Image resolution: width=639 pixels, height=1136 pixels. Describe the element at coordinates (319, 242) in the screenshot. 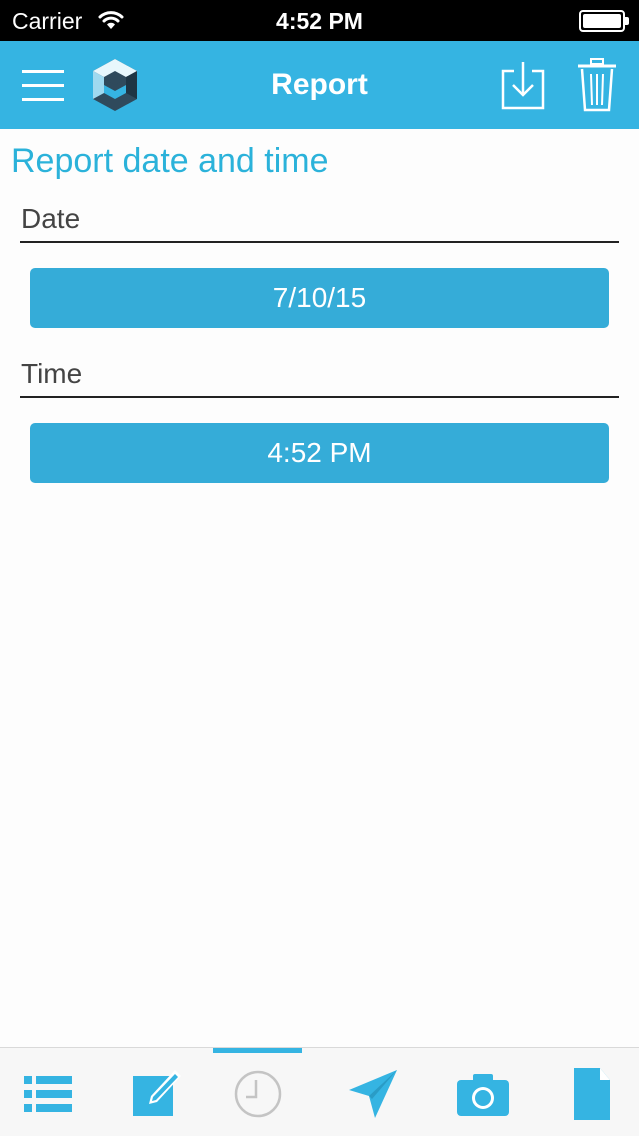

I see `date-divider` at that location.